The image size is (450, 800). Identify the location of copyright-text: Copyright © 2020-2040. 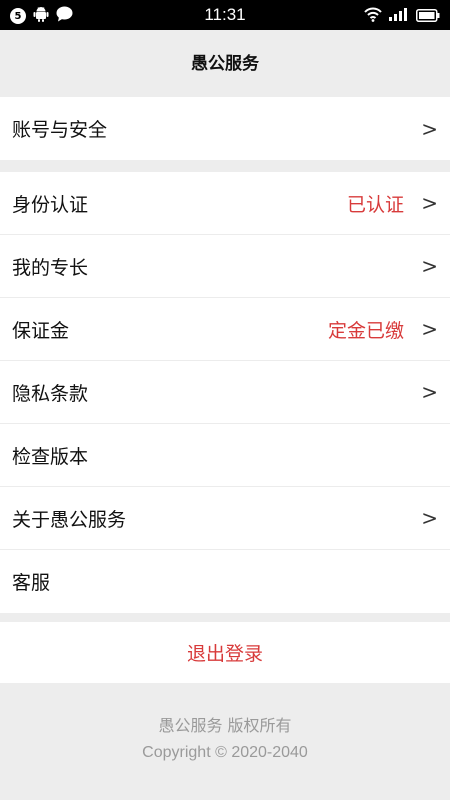
(225, 752).